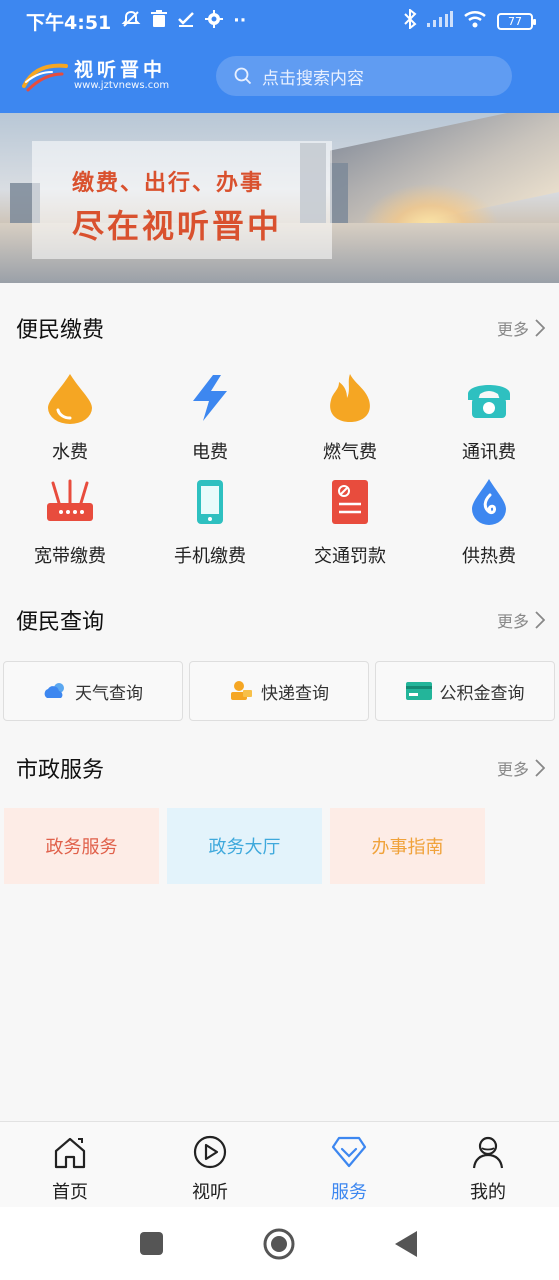 This screenshot has height=1280, width=559. I want to click on back-system-button, so click(406, 1246).